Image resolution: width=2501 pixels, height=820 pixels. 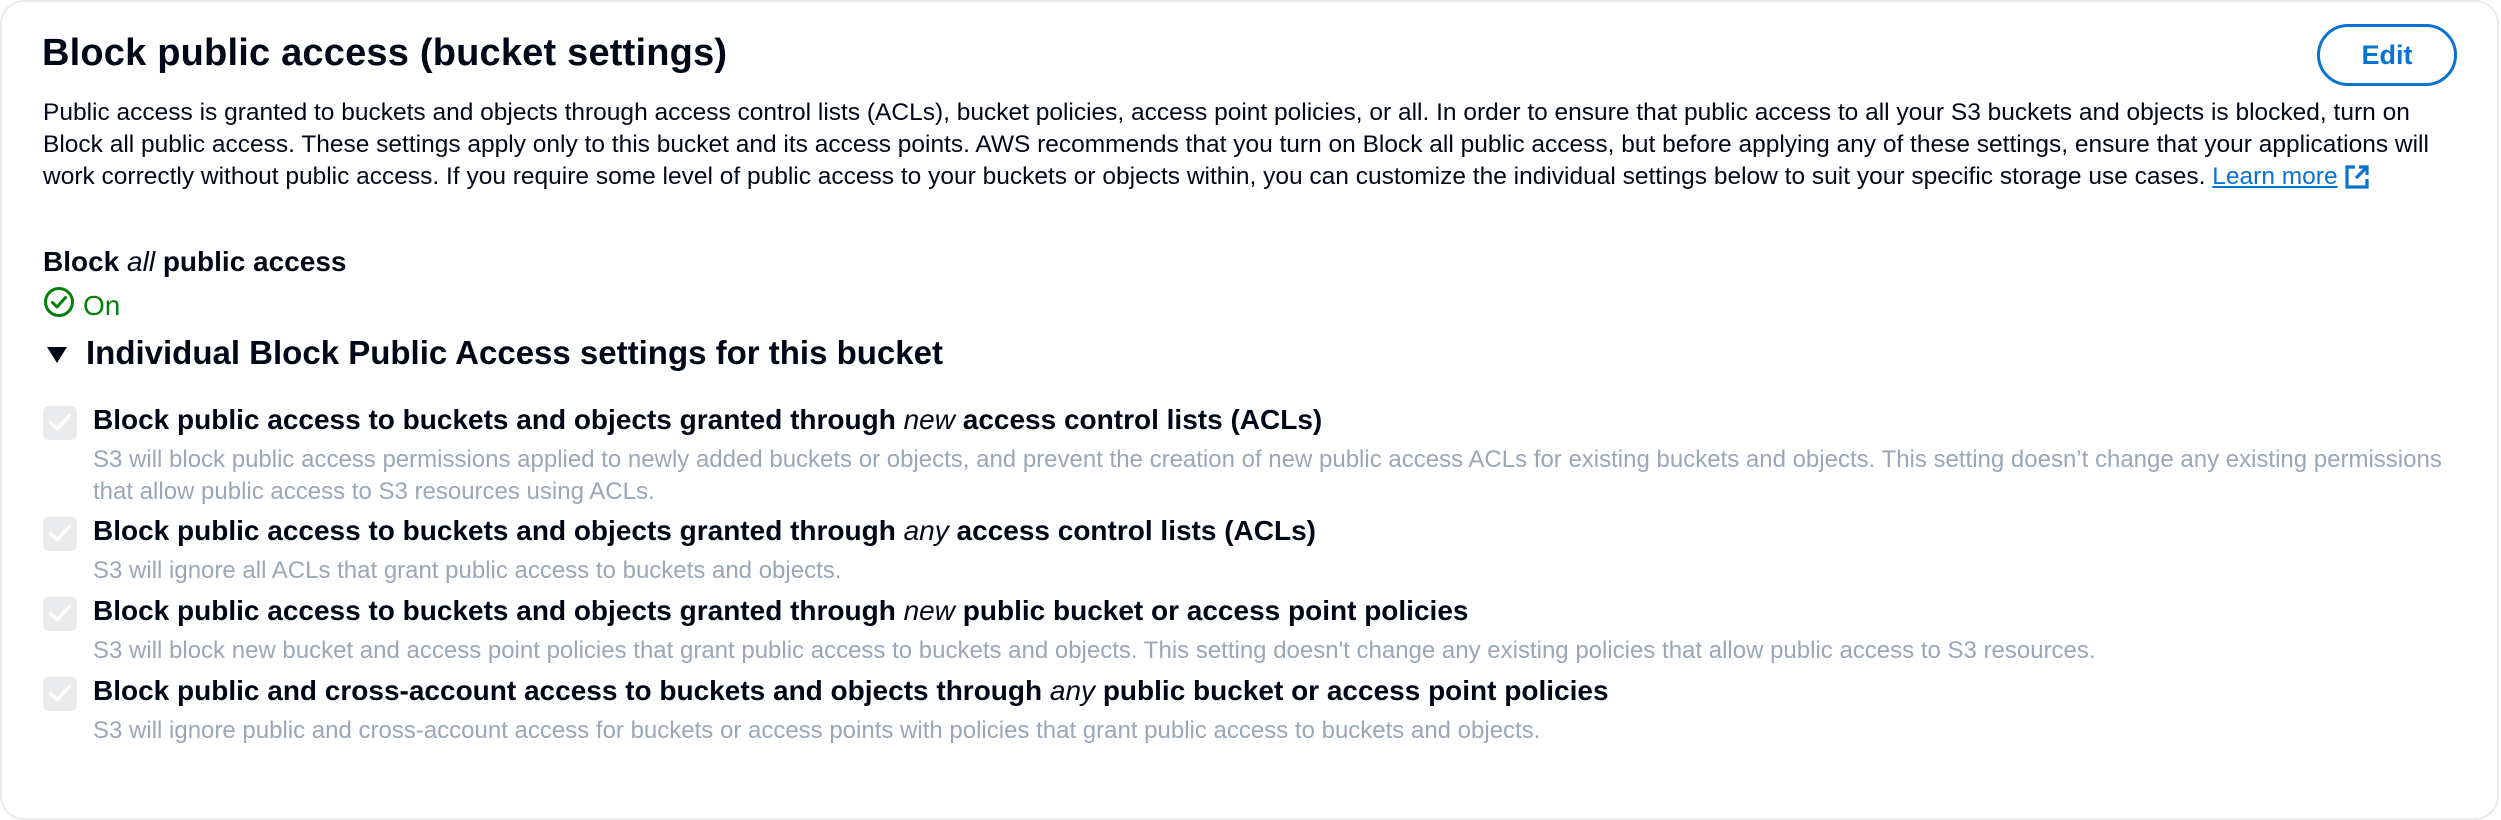 I want to click on block-all-label-emphasis: all, so click(x=141, y=261).